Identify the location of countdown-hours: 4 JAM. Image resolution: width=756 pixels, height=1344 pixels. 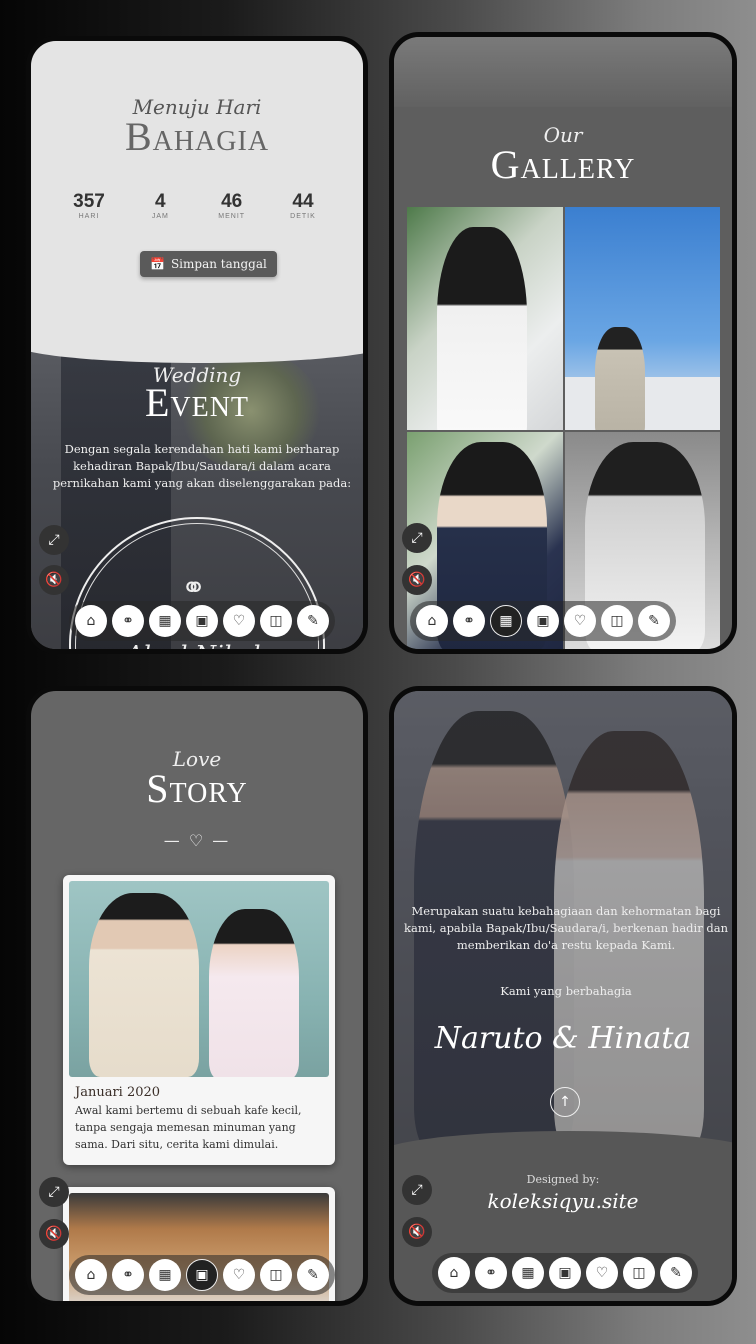
(160, 205).